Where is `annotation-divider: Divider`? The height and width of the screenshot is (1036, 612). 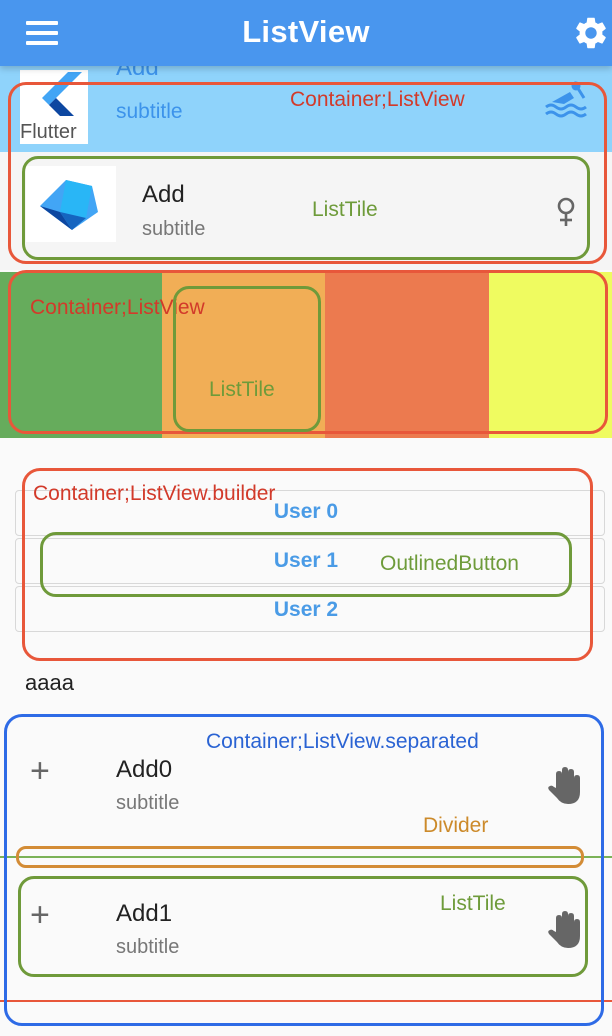 annotation-divider: Divider is located at coordinates (456, 825).